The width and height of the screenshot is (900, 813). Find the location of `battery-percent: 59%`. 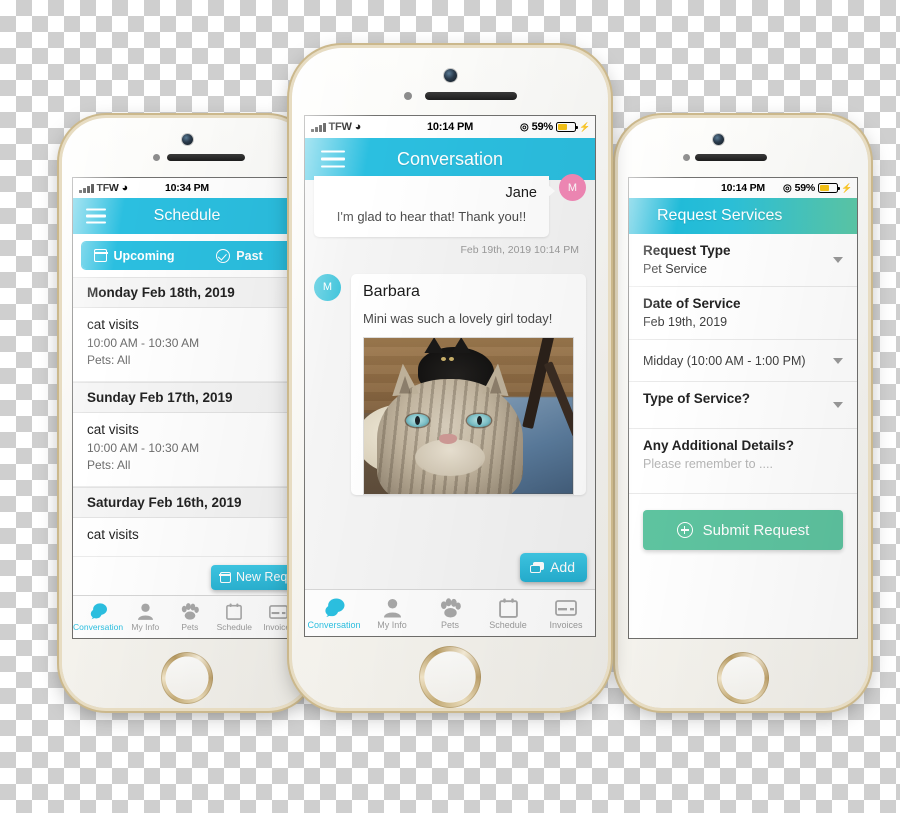

battery-percent: 59% is located at coordinates (542, 127).